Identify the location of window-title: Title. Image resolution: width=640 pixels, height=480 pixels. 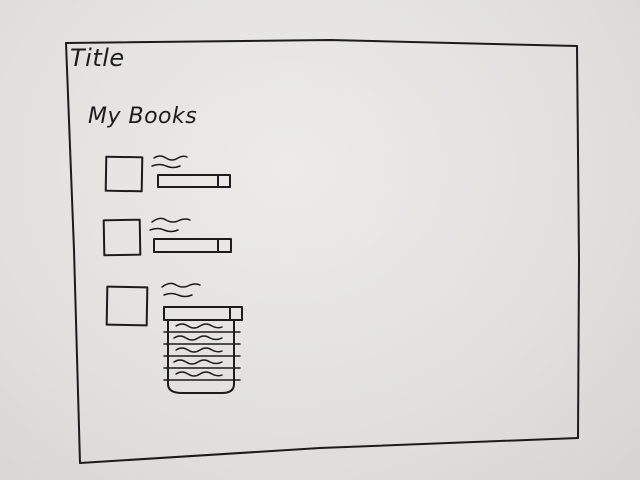
(97, 58).